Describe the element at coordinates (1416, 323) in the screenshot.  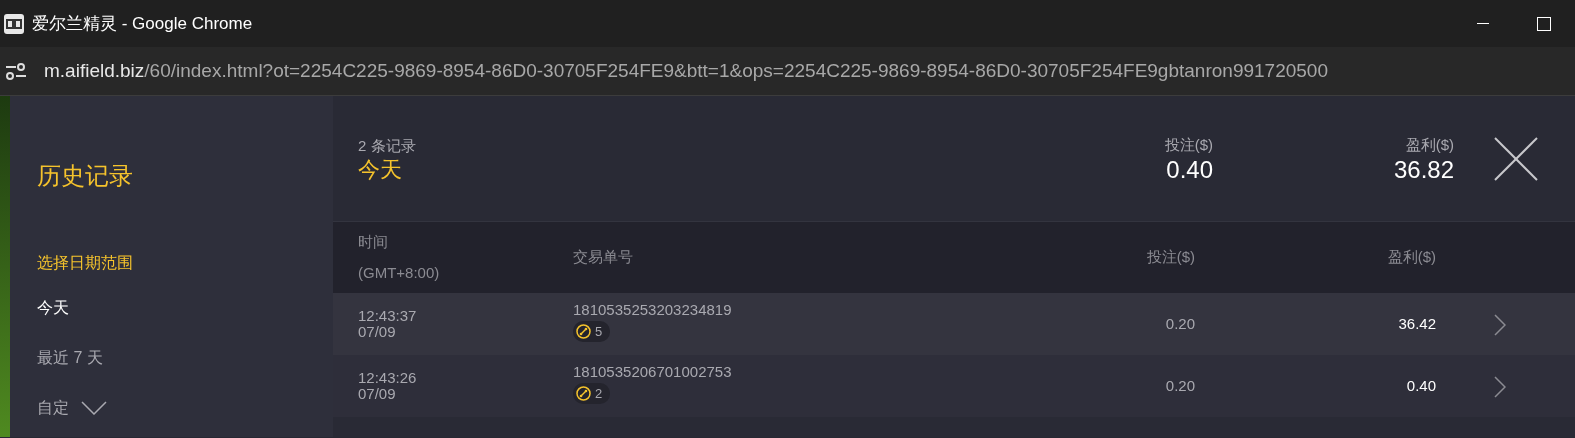
I see `profit-cell-text: 36.42` at that location.